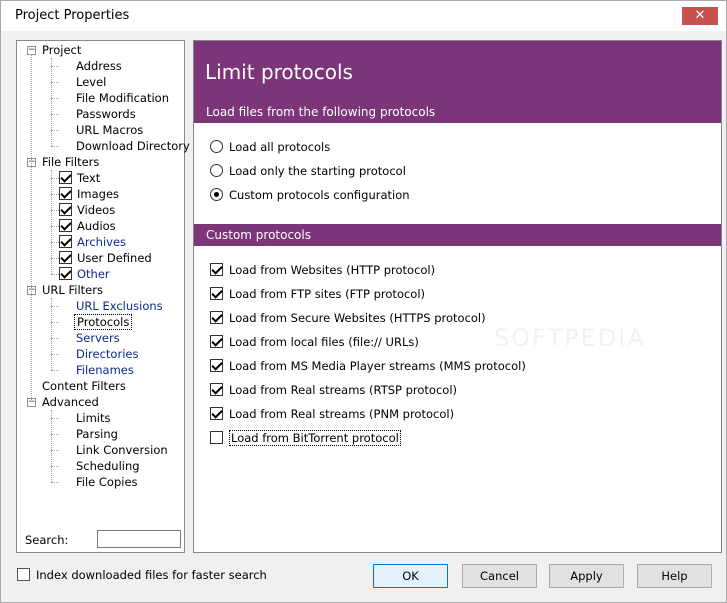 The height and width of the screenshot is (603, 727). I want to click on tree-item-file-modification: File Modification, so click(115, 98).